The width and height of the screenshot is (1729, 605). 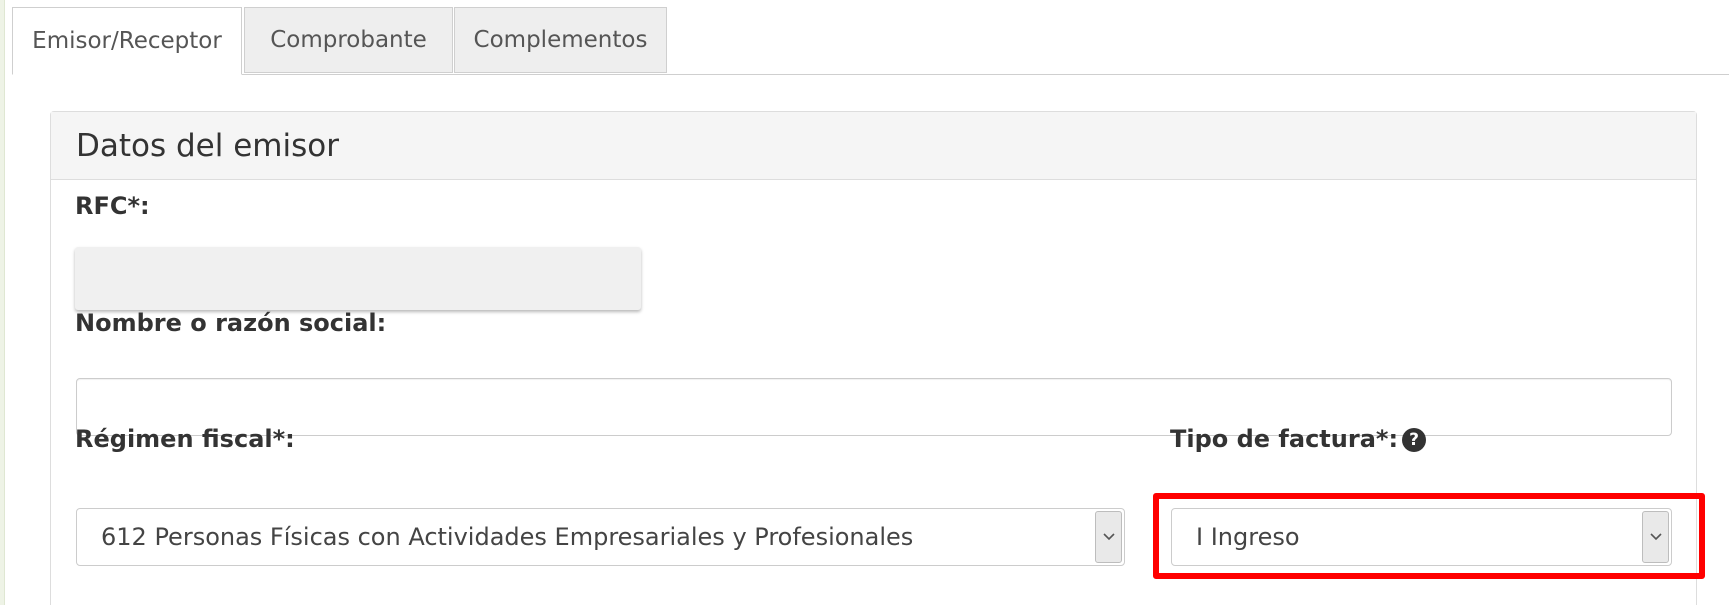 I want to click on question-circle-icon: ?, so click(x=1414, y=440).